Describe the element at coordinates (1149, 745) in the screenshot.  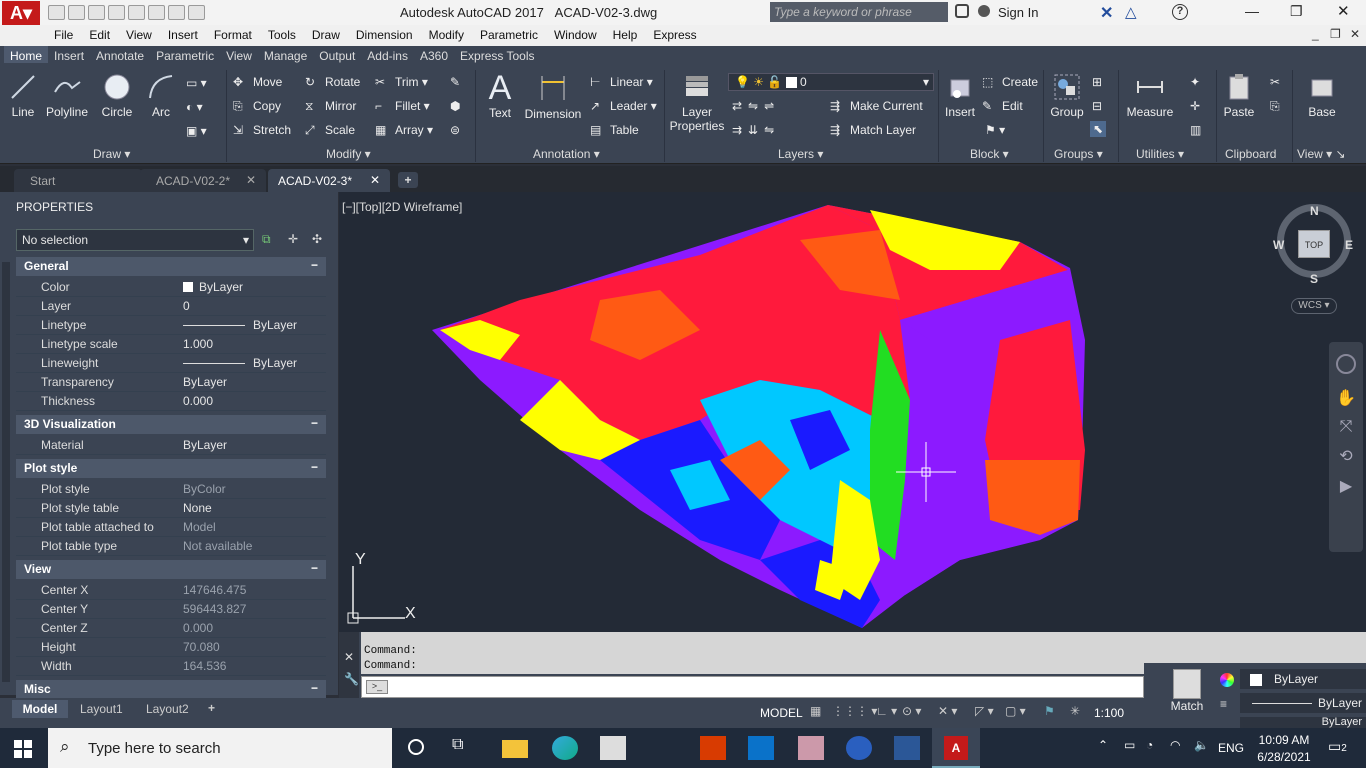
I see `tray-network-icon: ◔` at that location.